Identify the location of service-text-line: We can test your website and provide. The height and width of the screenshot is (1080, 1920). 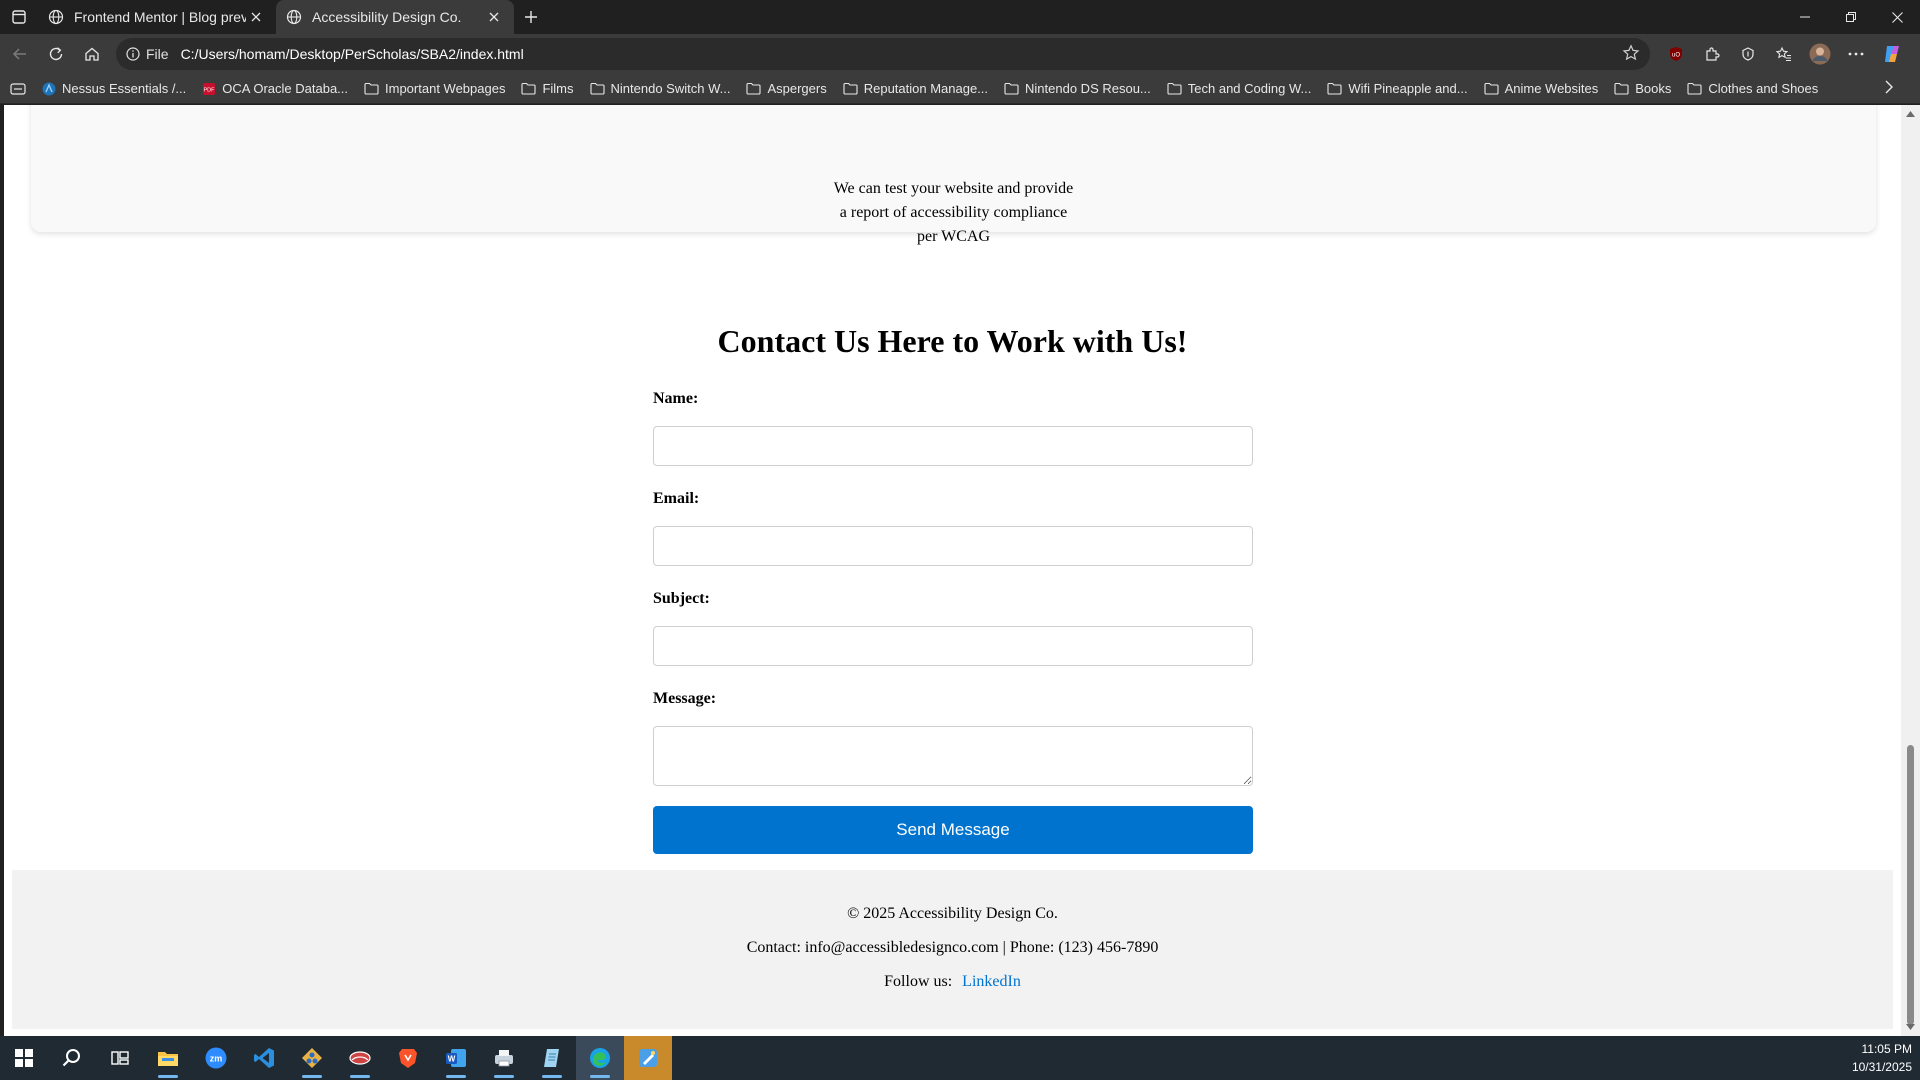
(953, 188).